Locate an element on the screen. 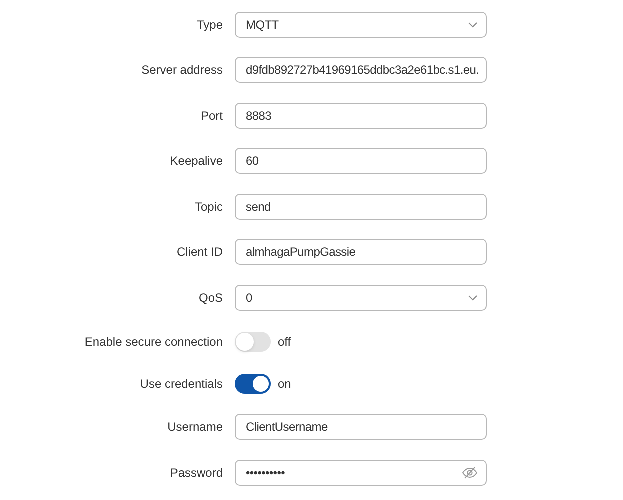 This screenshot has width=623, height=500. field-label: QoS is located at coordinates (210, 298).